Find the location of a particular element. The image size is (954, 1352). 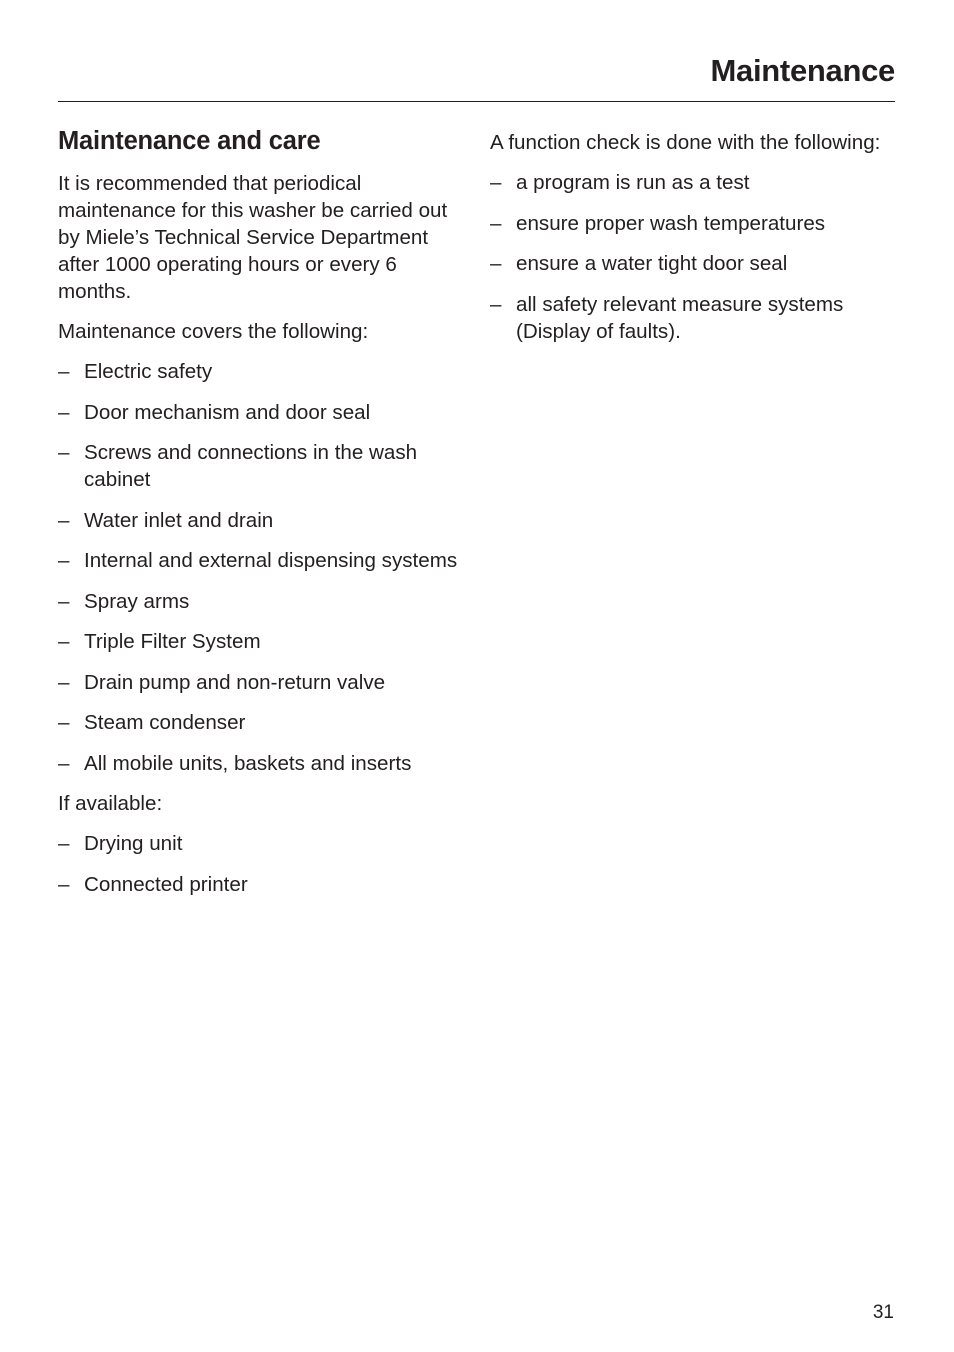

if-available-list: – Drying unit – Connected printer is located at coordinates (263, 864).